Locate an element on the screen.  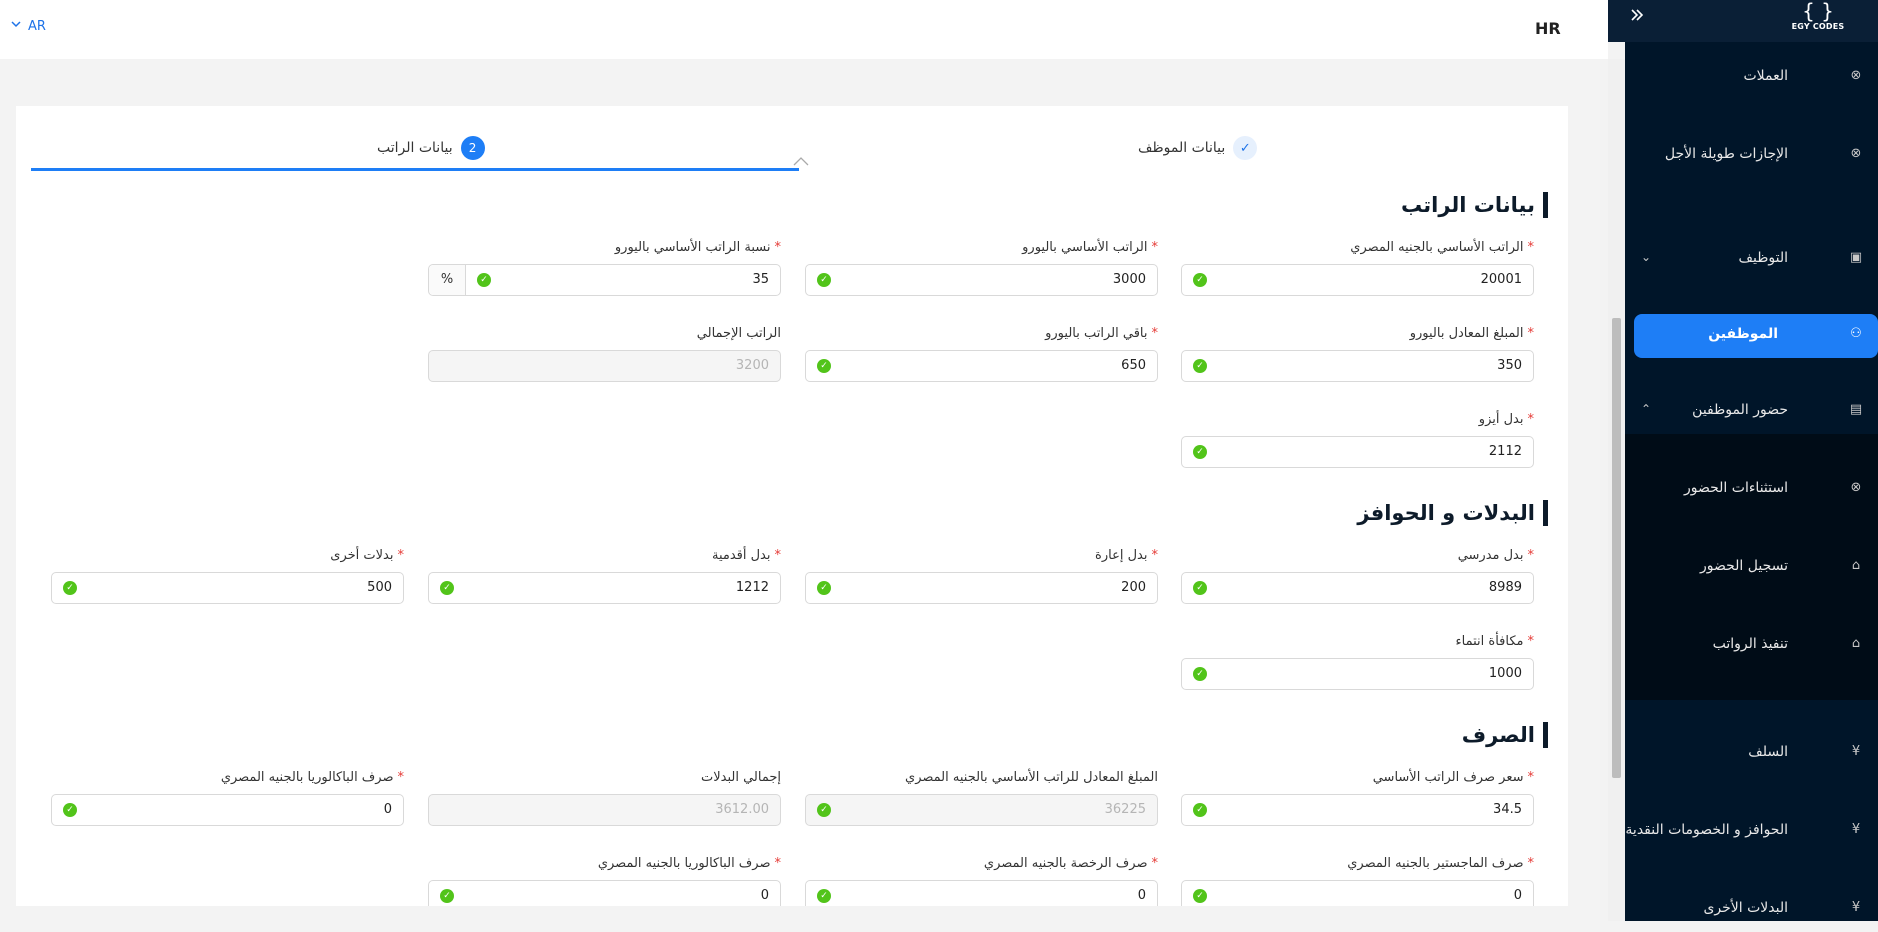
step-number: 2 is located at coordinates (472, 148).